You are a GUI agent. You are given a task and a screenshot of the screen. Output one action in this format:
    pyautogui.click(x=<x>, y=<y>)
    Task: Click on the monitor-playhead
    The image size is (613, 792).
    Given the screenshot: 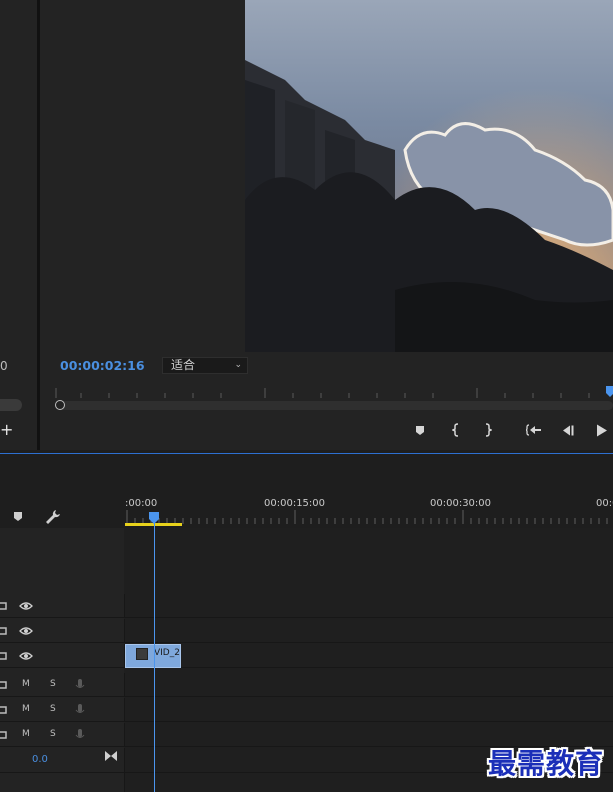 What is the action you would take?
    pyautogui.click(x=609, y=391)
    